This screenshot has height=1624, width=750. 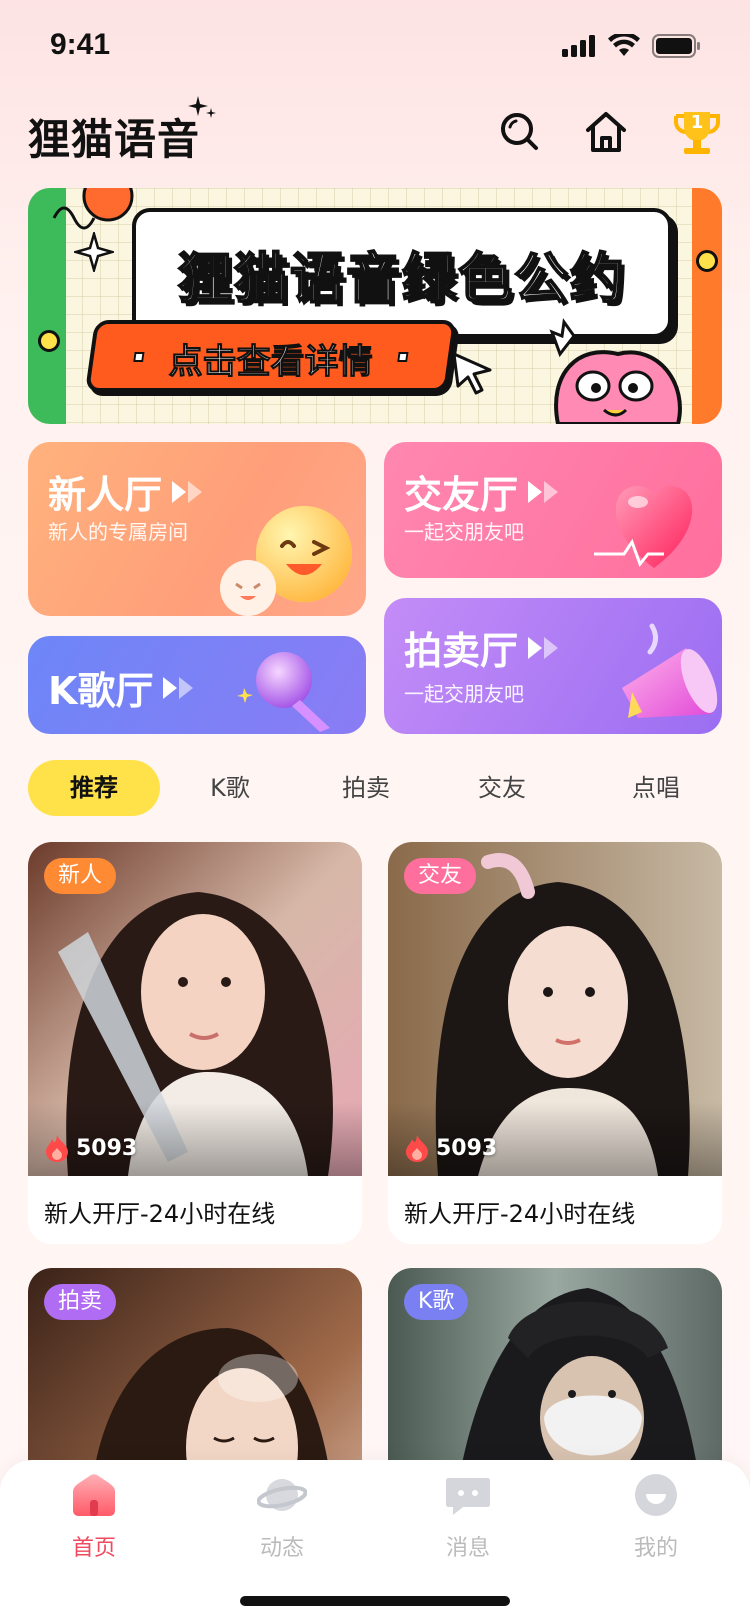 I want to click on banner-title: 狸猫语音绿色公约, so click(x=401, y=278).